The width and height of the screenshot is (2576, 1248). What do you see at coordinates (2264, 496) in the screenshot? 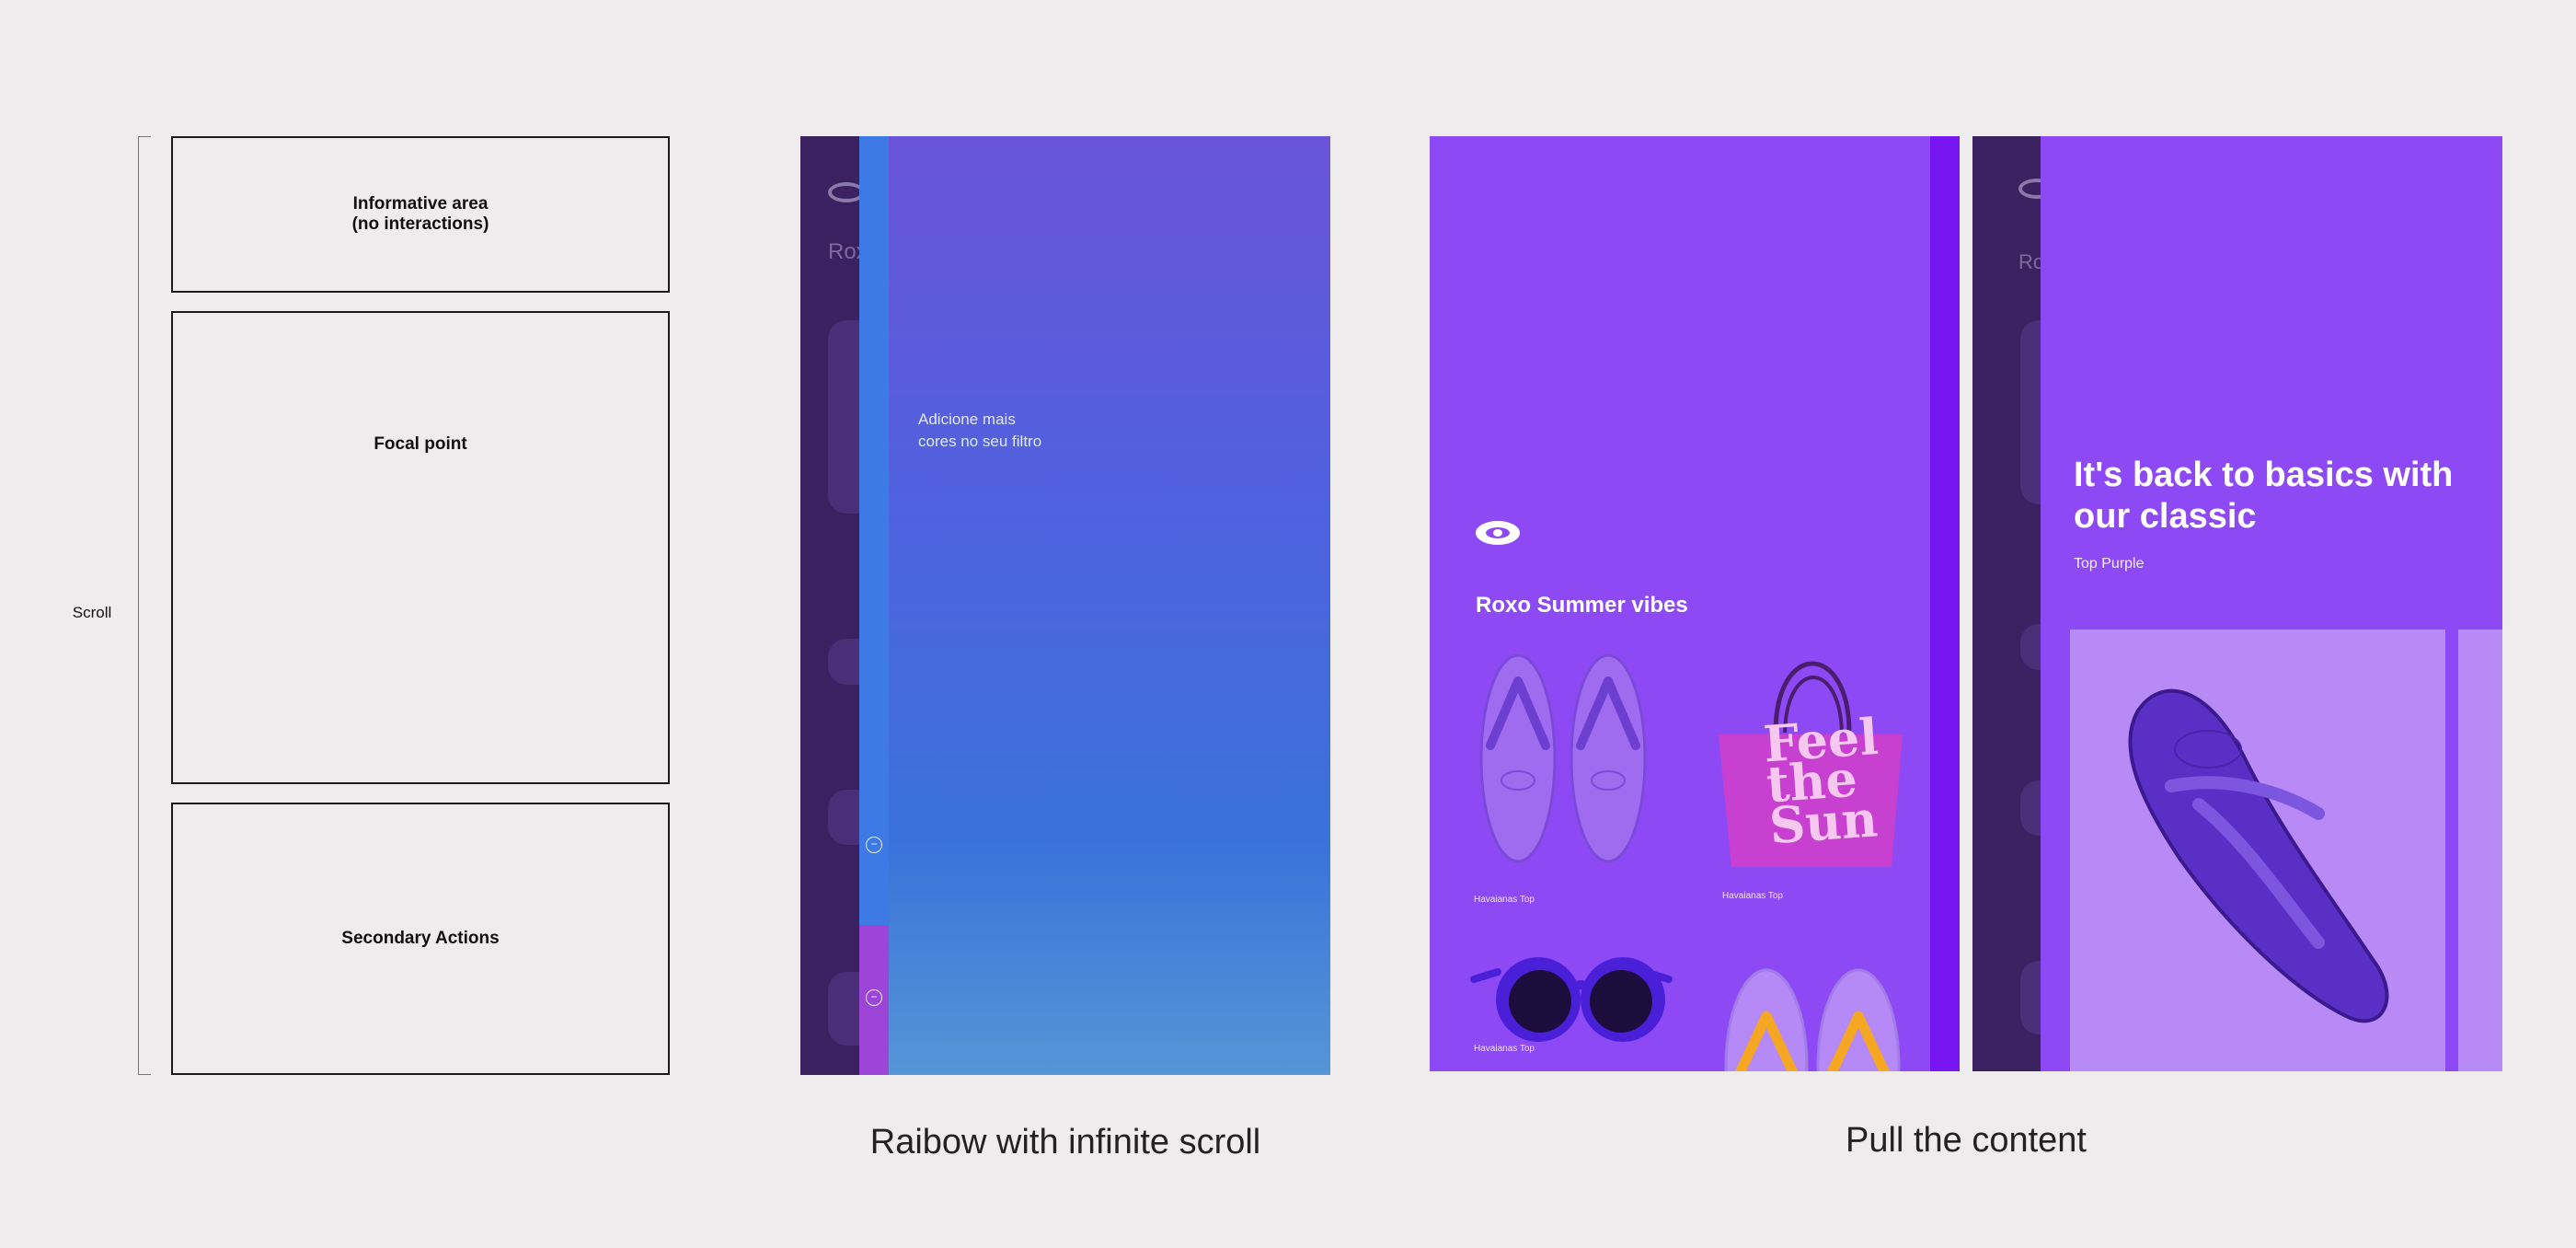
I see `product-headline: It's back to basics with our classic` at bounding box center [2264, 496].